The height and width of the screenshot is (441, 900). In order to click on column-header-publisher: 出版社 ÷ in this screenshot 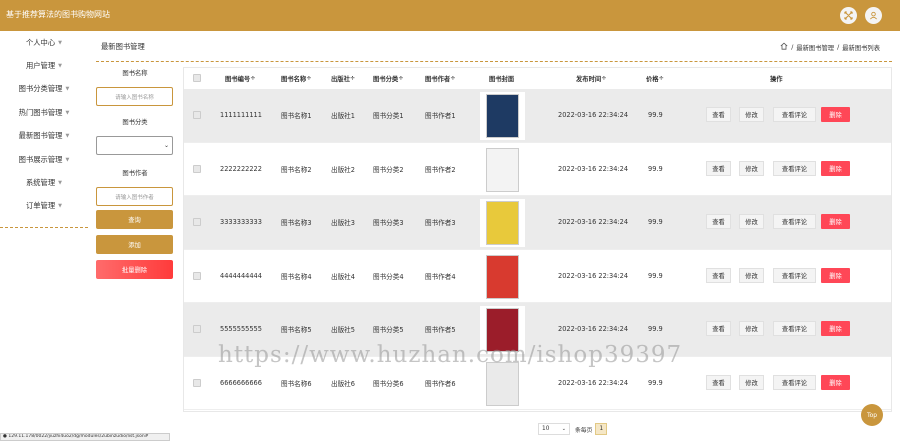, I will do `click(343, 78)`.